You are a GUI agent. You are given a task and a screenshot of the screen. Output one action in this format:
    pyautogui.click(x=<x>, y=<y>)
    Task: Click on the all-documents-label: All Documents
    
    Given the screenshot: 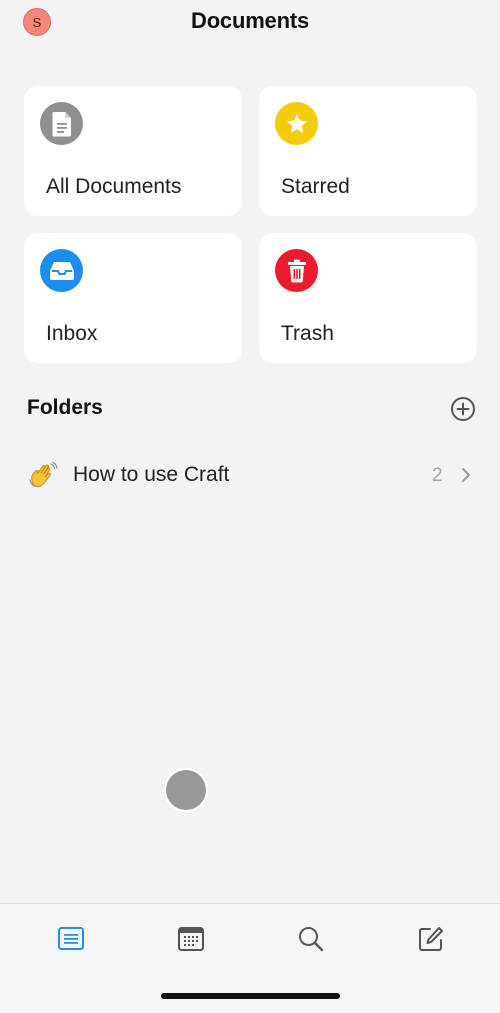 What is the action you would take?
    pyautogui.click(x=114, y=186)
    